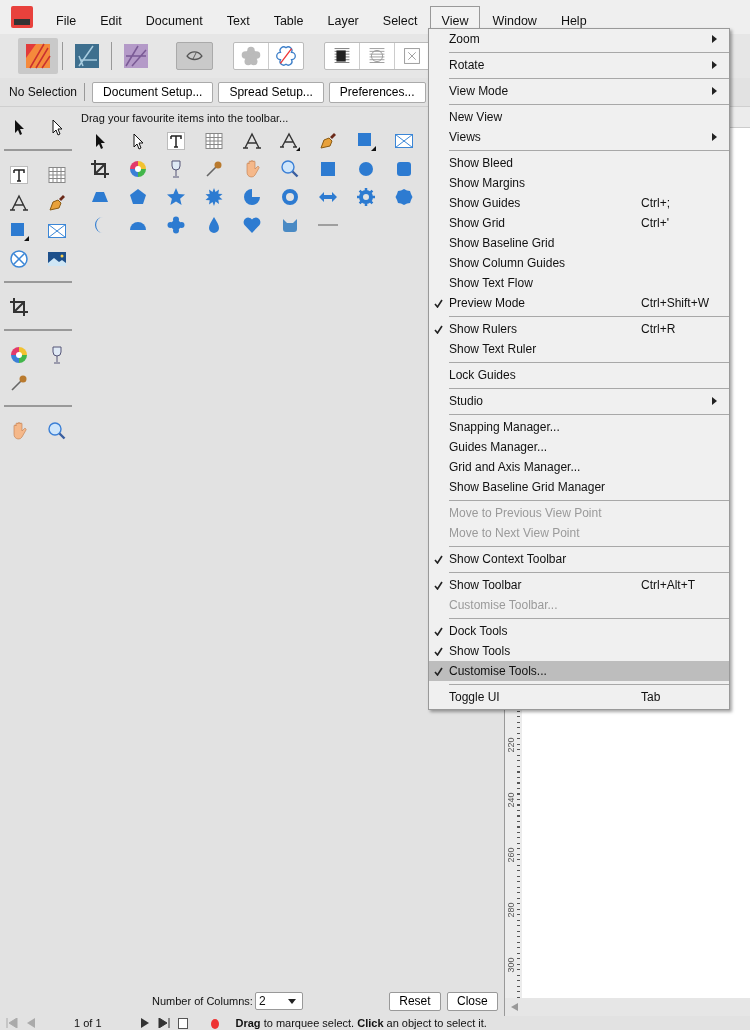  Describe the element at coordinates (511, 855) in the screenshot. I see `ruler-label: 260` at that location.